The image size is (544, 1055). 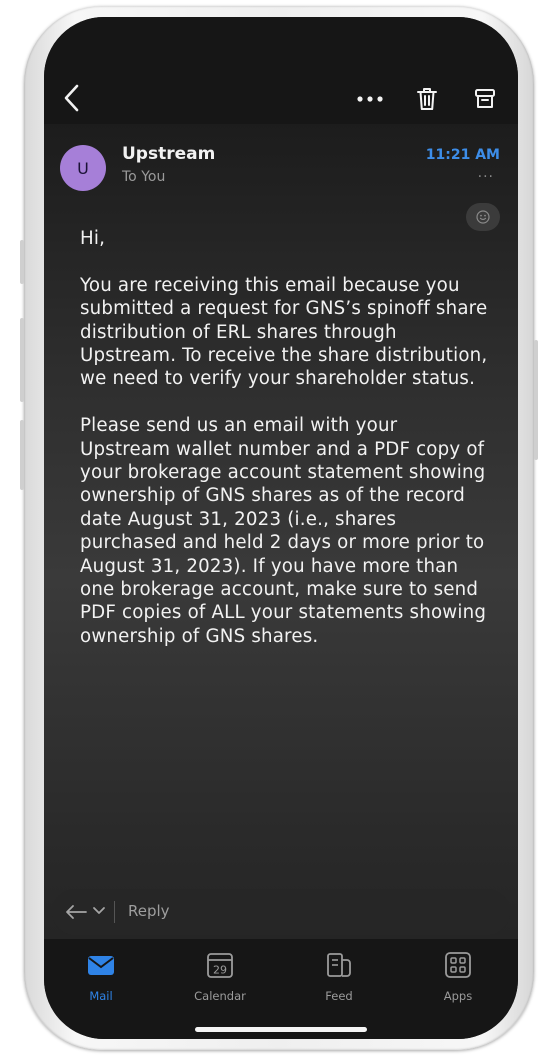 What do you see at coordinates (101, 996) in the screenshot?
I see `tab-label: Mail` at bounding box center [101, 996].